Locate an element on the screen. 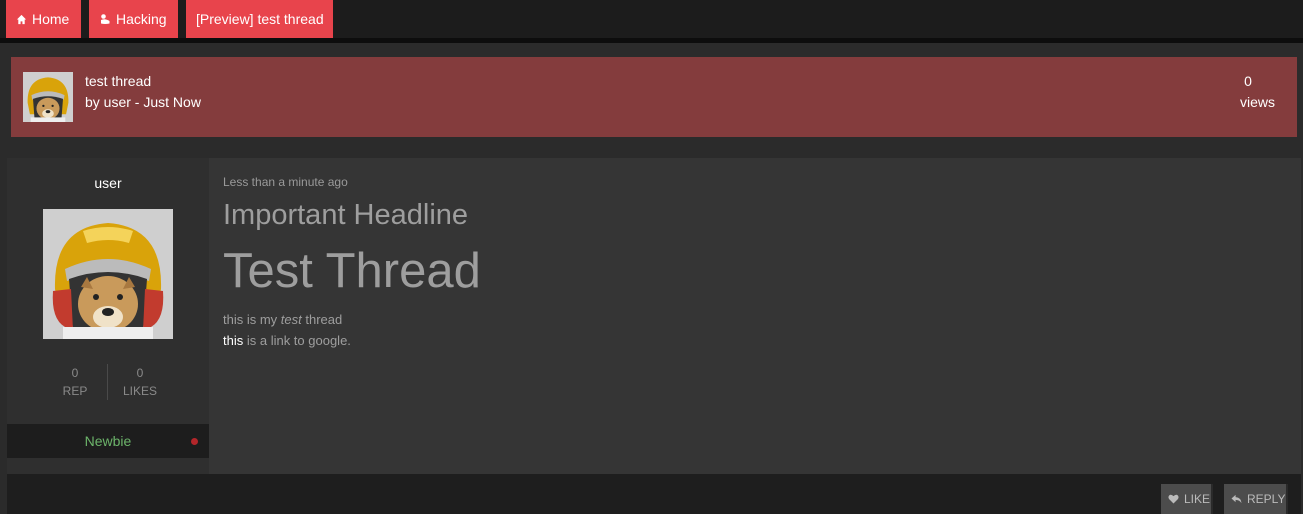 The width and height of the screenshot is (1303, 514). nav-hacking-button: Hacking is located at coordinates (133, 19).